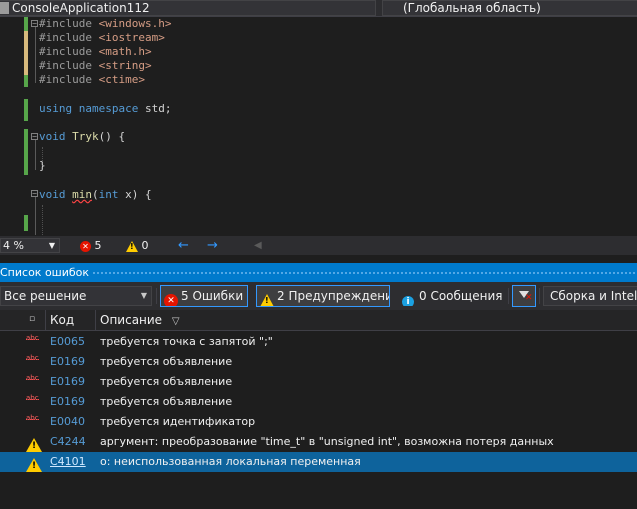 This screenshot has height=509, width=637. I want to click on errors-filter-label: 5 Ошибки, so click(212, 296).